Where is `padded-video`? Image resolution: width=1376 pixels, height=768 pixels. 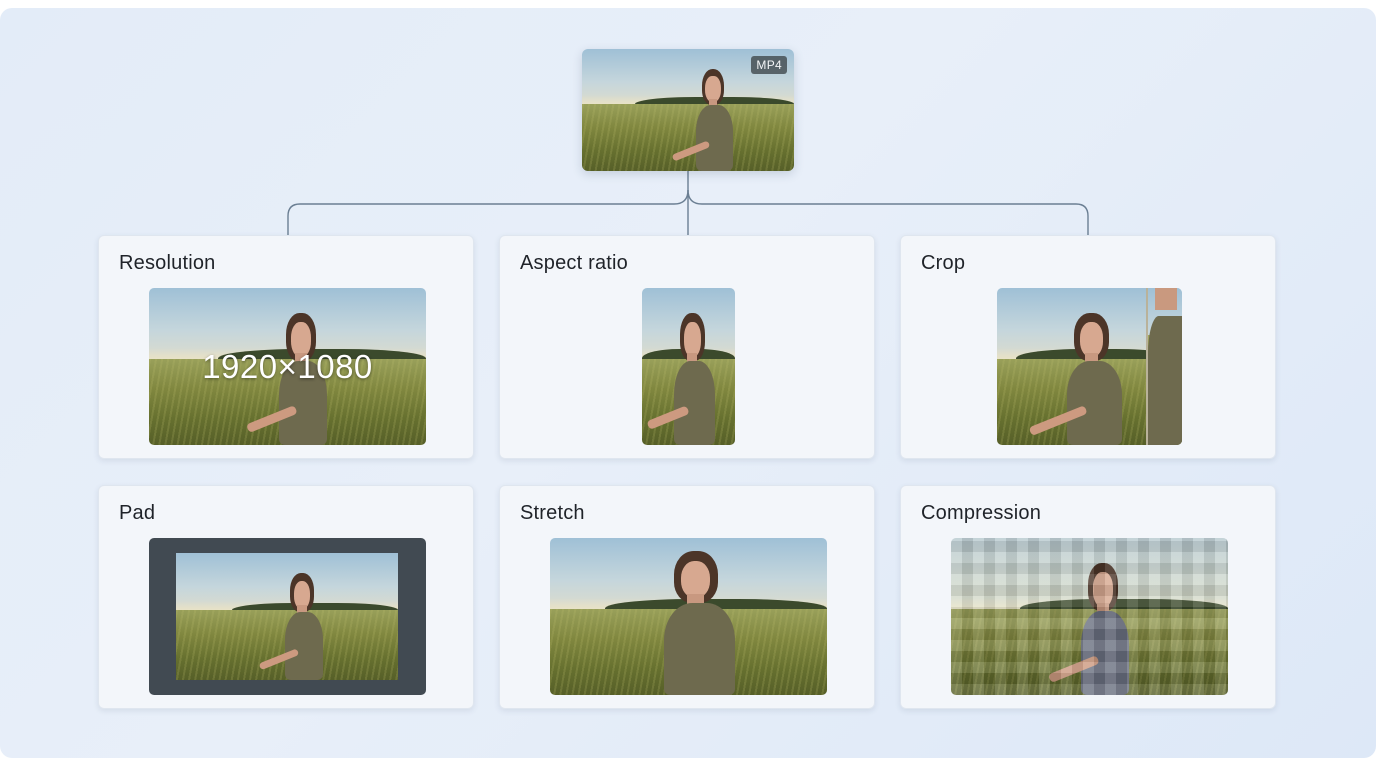
padded-video is located at coordinates (287, 616).